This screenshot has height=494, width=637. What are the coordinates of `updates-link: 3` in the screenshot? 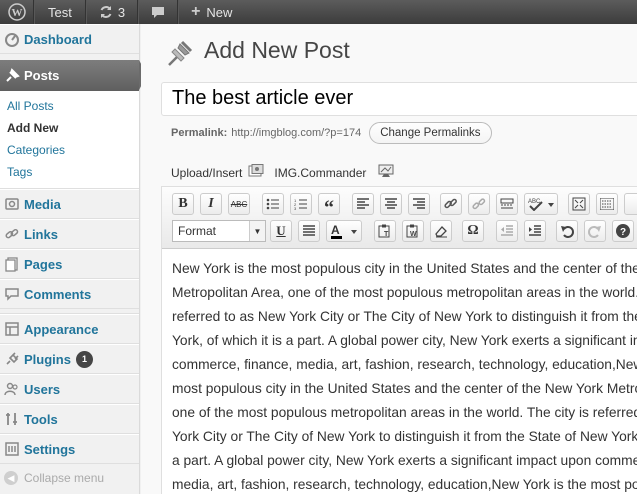 It's located at (112, 12).